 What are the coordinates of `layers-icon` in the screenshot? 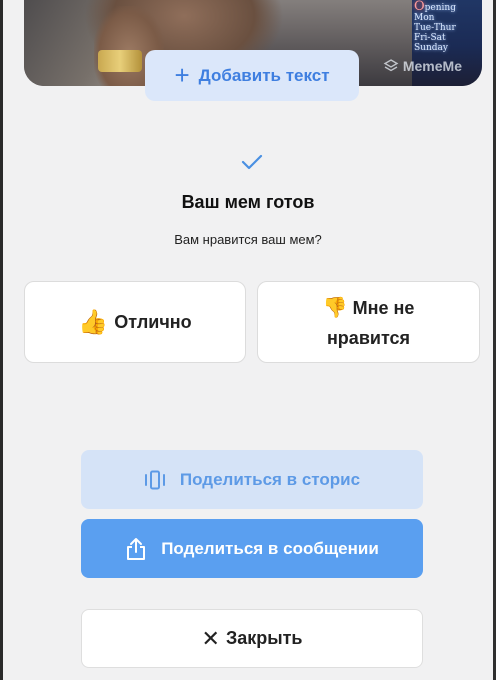 It's located at (391, 65).